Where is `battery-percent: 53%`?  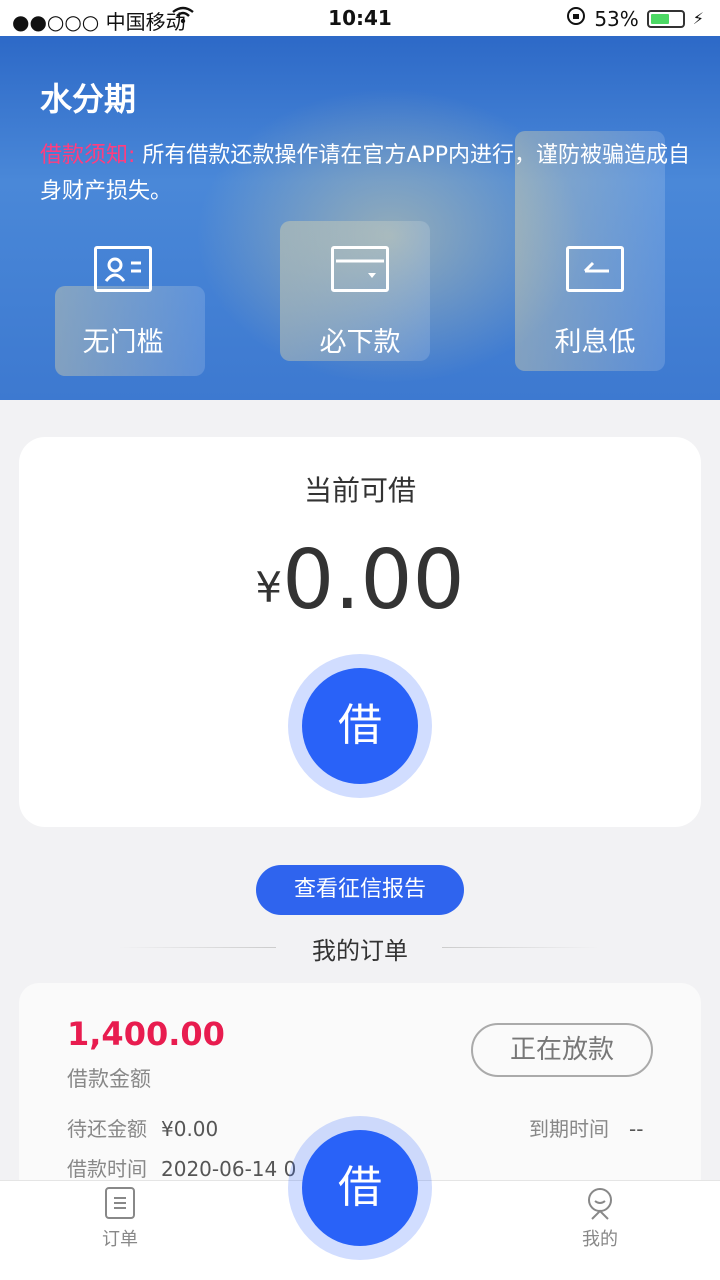 battery-percent: 53% is located at coordinates (616, 18).